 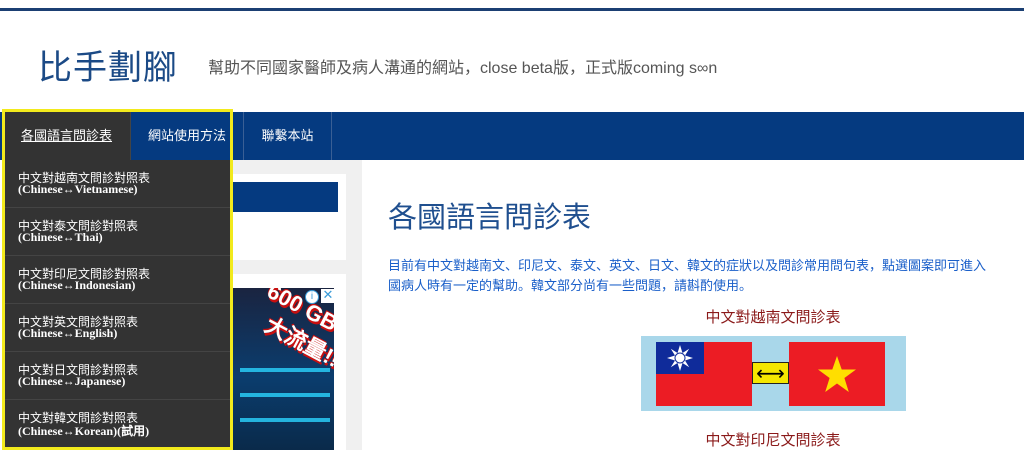 I want to click on dropdown-item-japanese: 中文對日文問診對照表 (Chinese↔Japanese), so click(x=117, y=376).